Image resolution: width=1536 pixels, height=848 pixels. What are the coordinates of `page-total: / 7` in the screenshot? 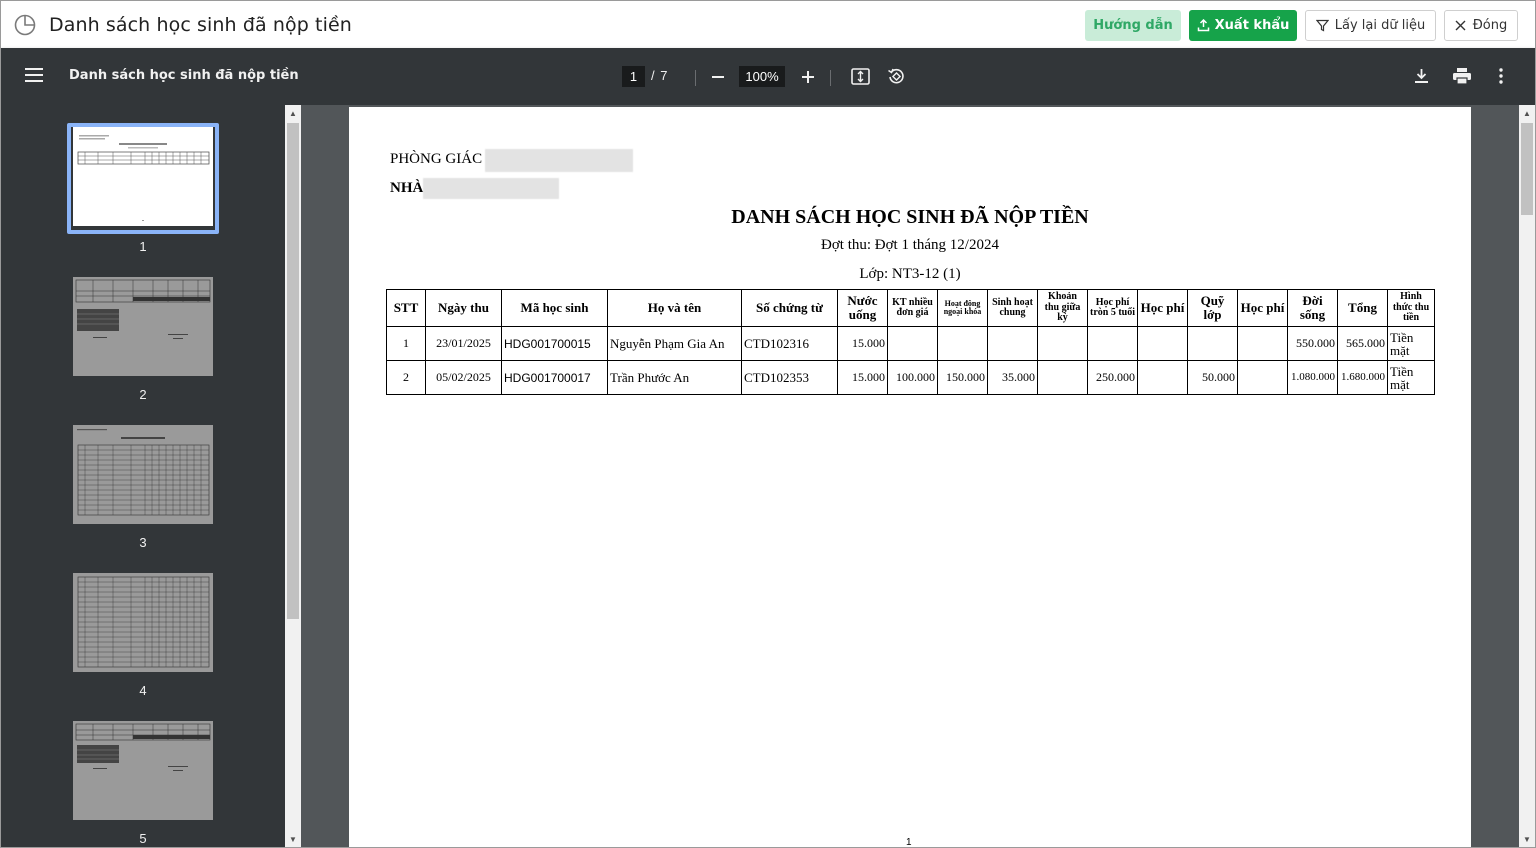 It's located at (660, 75).